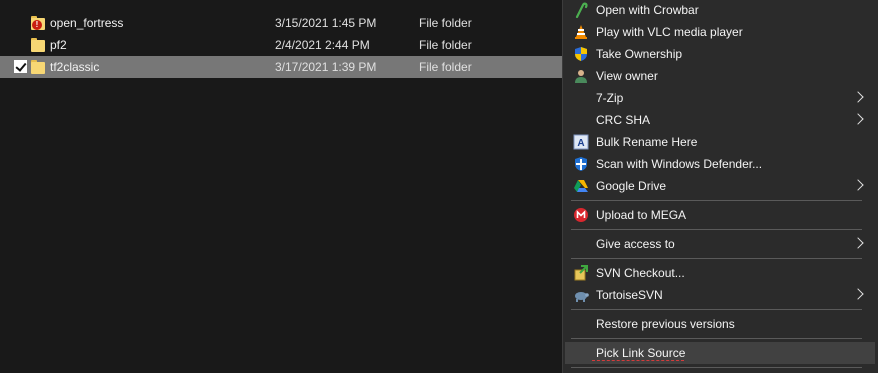 The width and height of the screenshot is (878, 373). What do you see at coordinates (665, 324) in the screenshot?
I see `menu-item-label: Restore previous versions` at bounding box center [665, 324].